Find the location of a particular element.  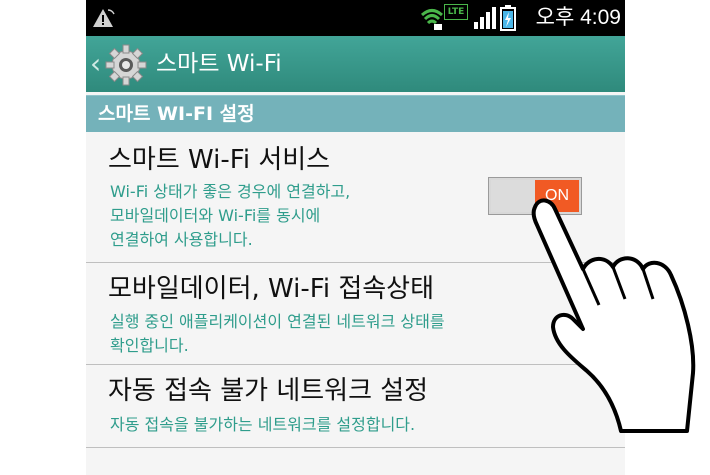

page-title: 스마트 Wi-Fi is located at coordinates (219, 64).